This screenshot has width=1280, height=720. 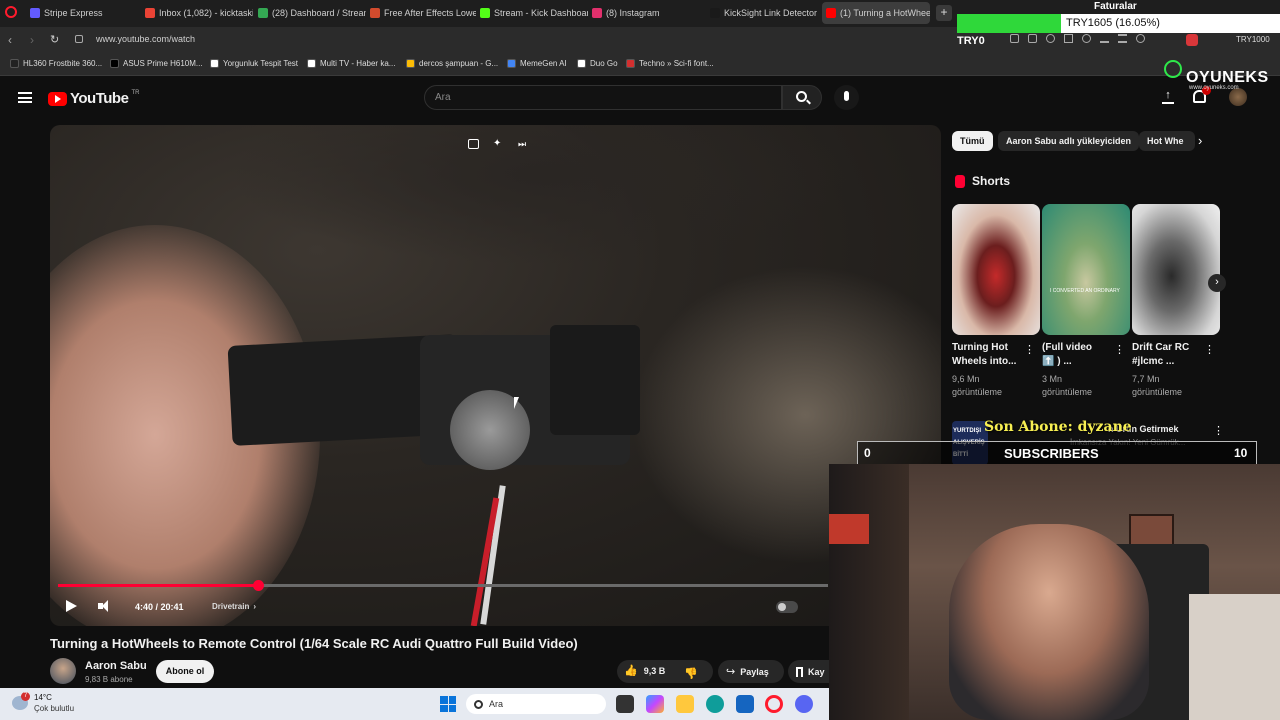 I want to click on youtube-logo: YouTube TR, so click(x=93, y=98).